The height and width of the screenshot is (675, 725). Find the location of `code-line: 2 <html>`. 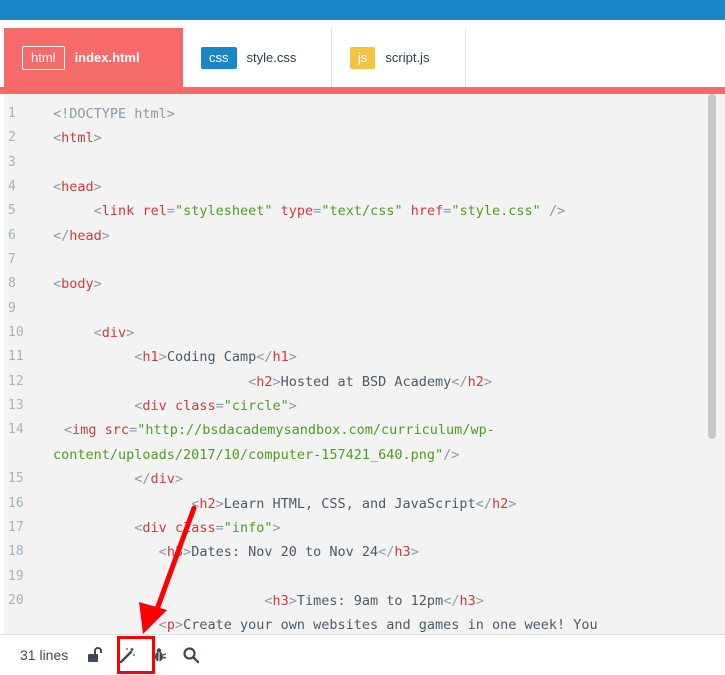

code-line: 2 <html> is located at coordinates (356, 138).